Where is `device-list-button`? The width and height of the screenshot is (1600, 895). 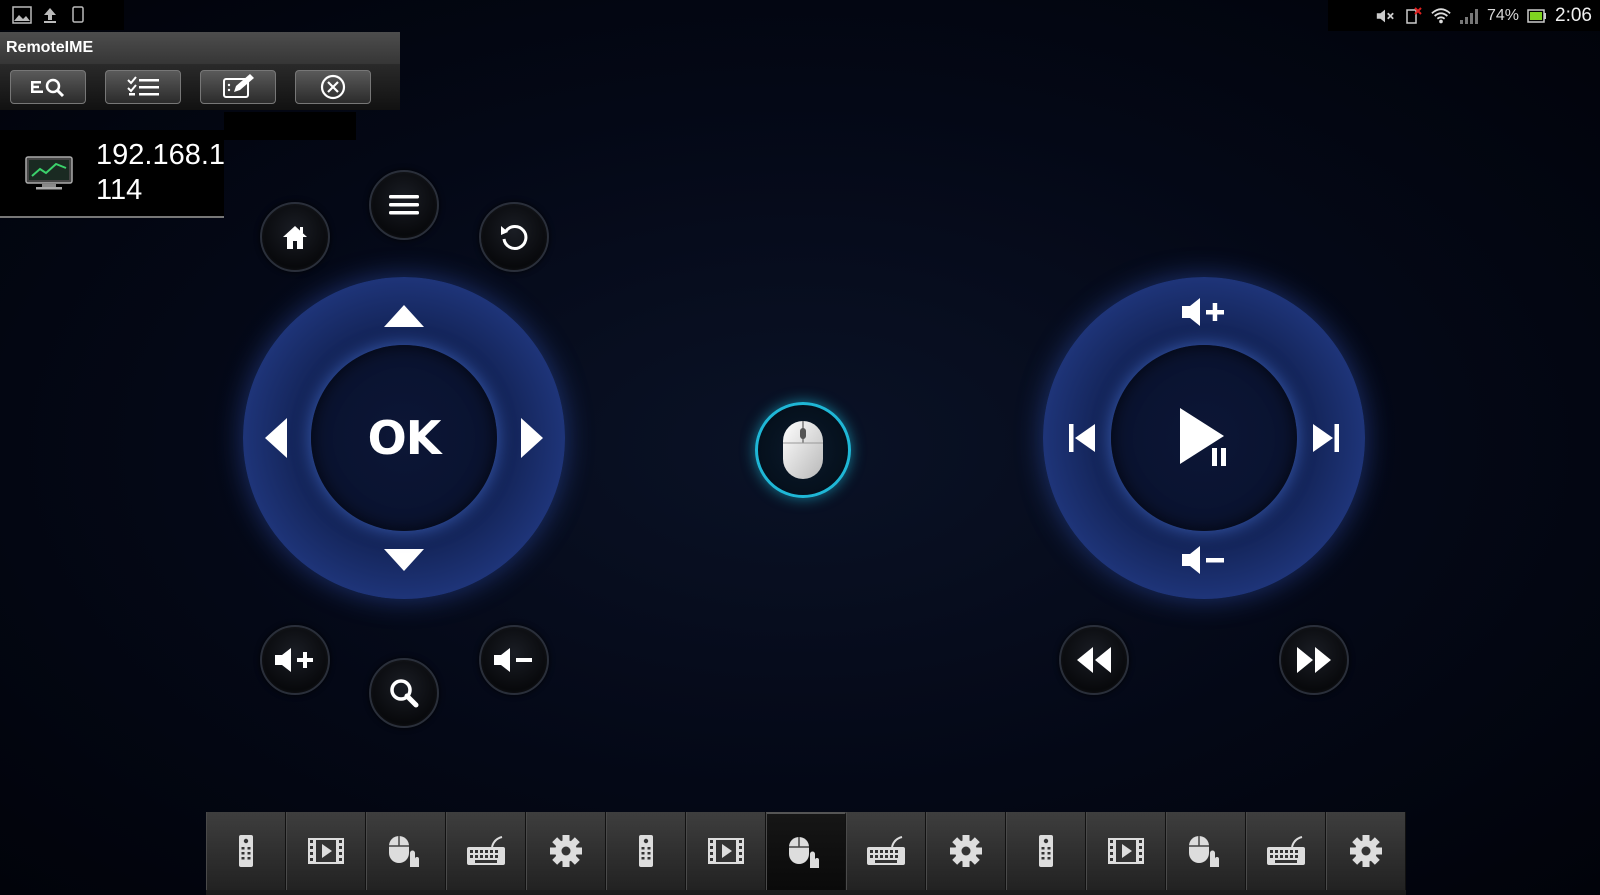
device-list-button is located at coordinates (143, 87).